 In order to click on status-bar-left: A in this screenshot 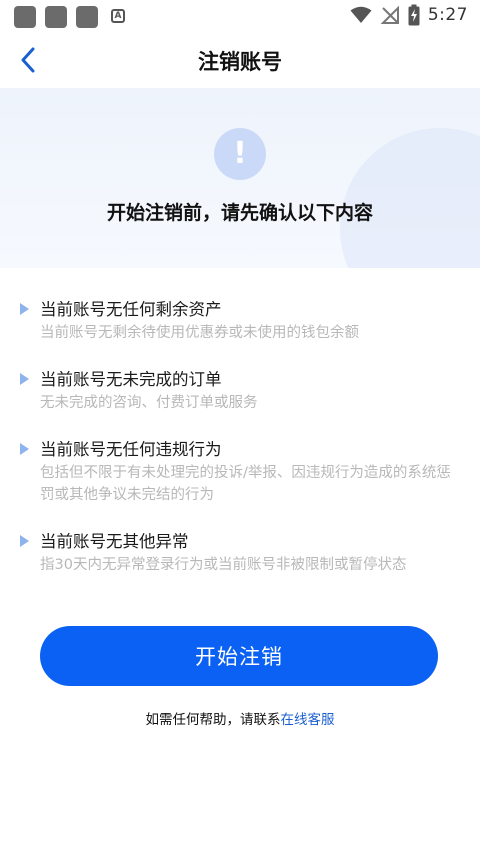, I will do `click(71, 17)`.